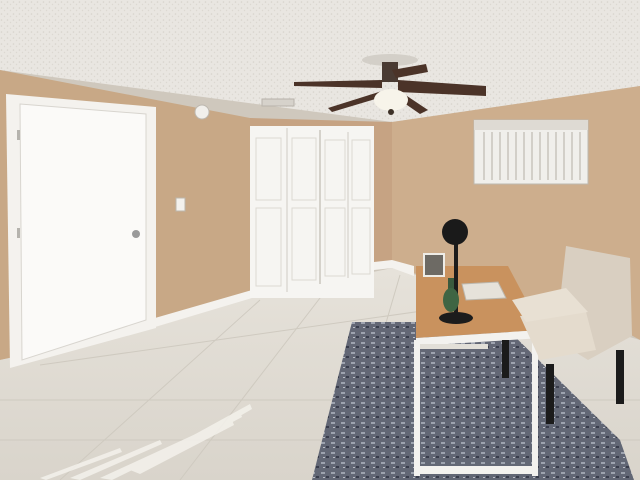 This screenshot has height=480, width=640. What do you see at coordinates (136, 234) in the screenshot?
I see `door-knob` at bounding box center [136, 234].